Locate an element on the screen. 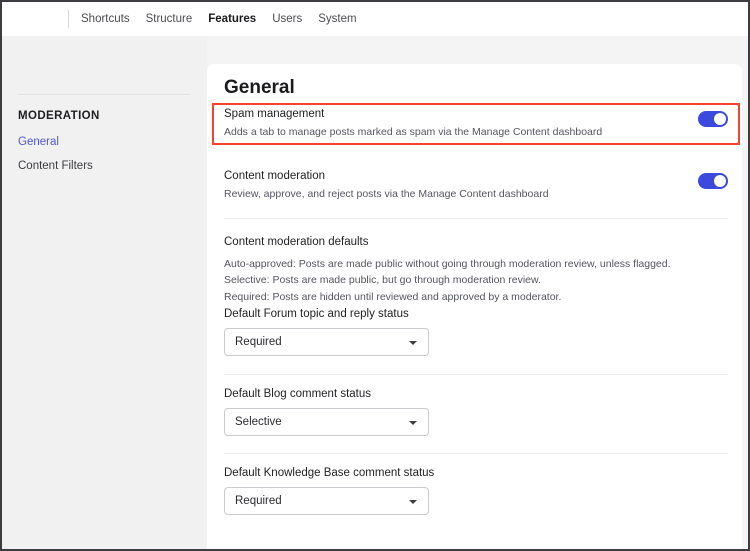 This screenshot has height=551, width=750. select-value-kb-comment-status: Required is located at coordinates (258, 501).